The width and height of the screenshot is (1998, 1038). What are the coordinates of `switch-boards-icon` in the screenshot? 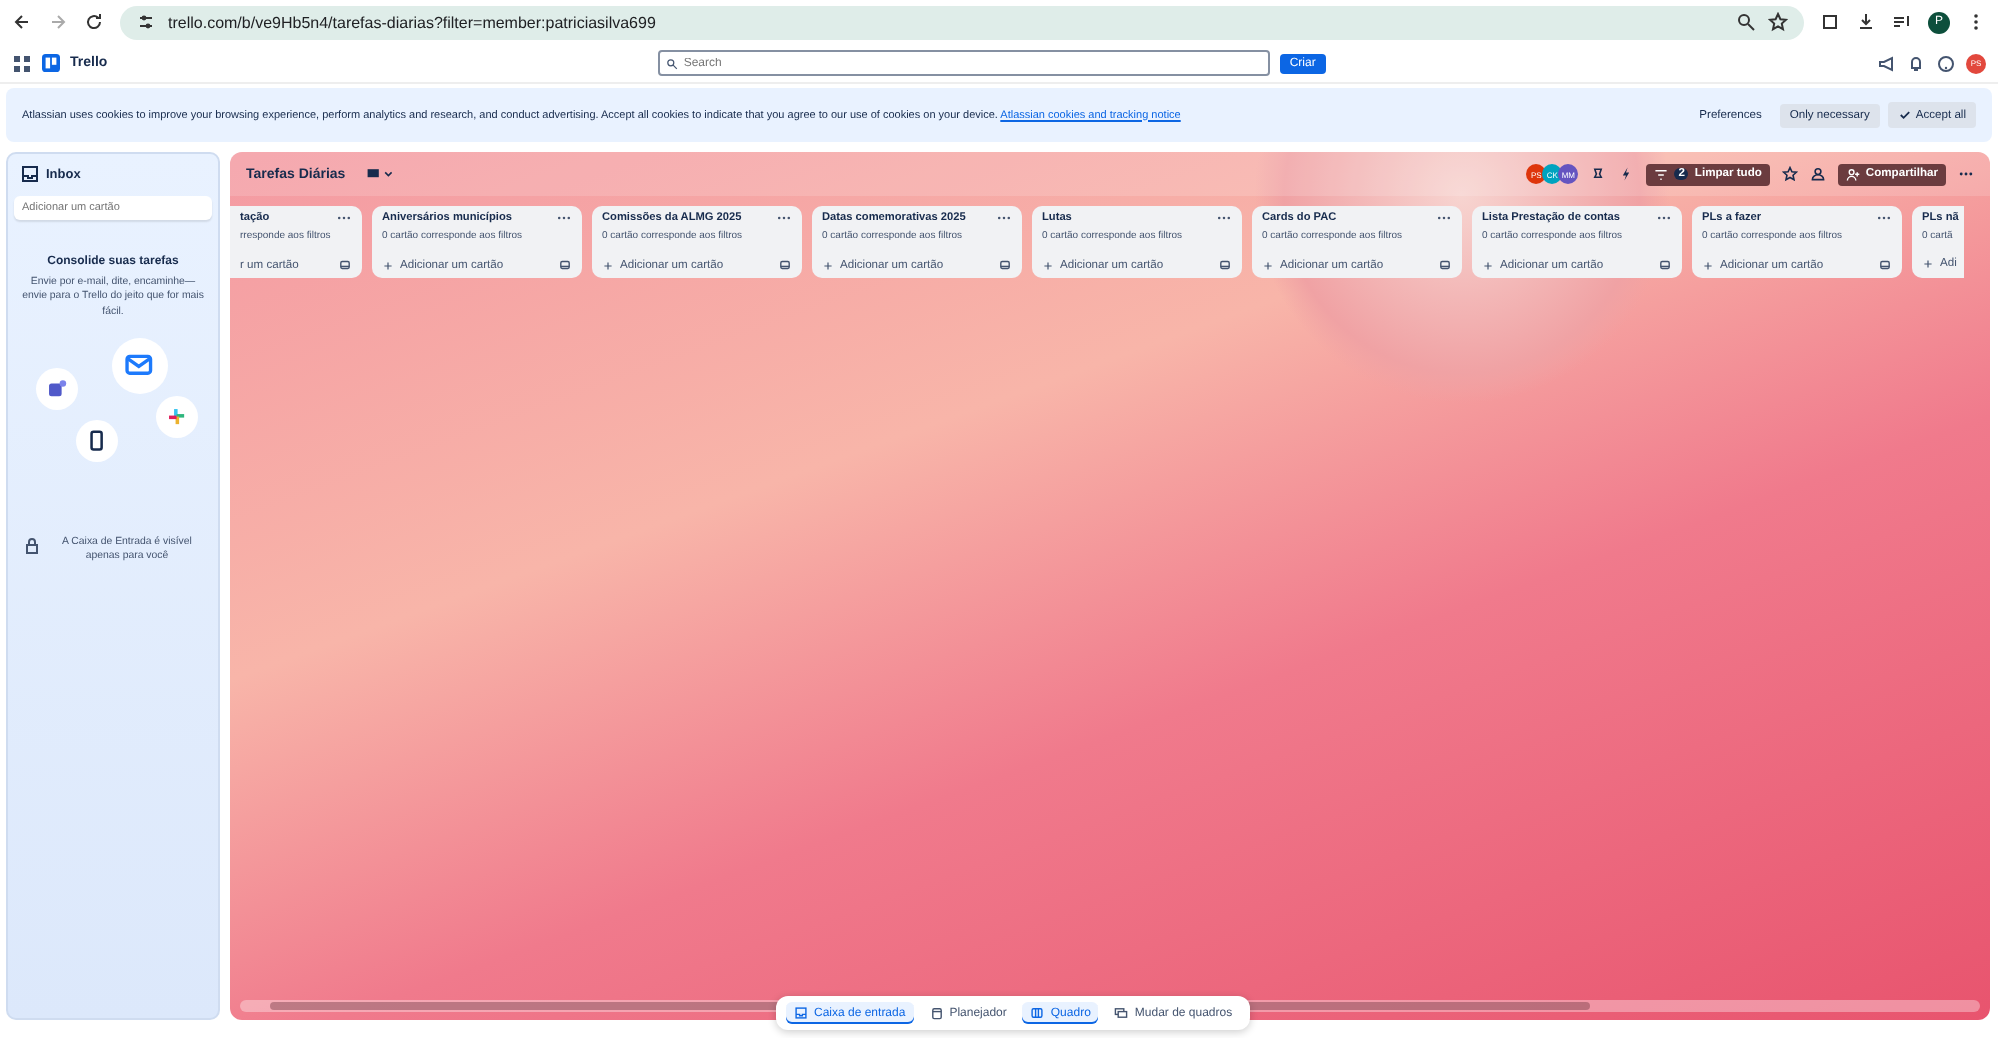 It's located at (1121, 1013).